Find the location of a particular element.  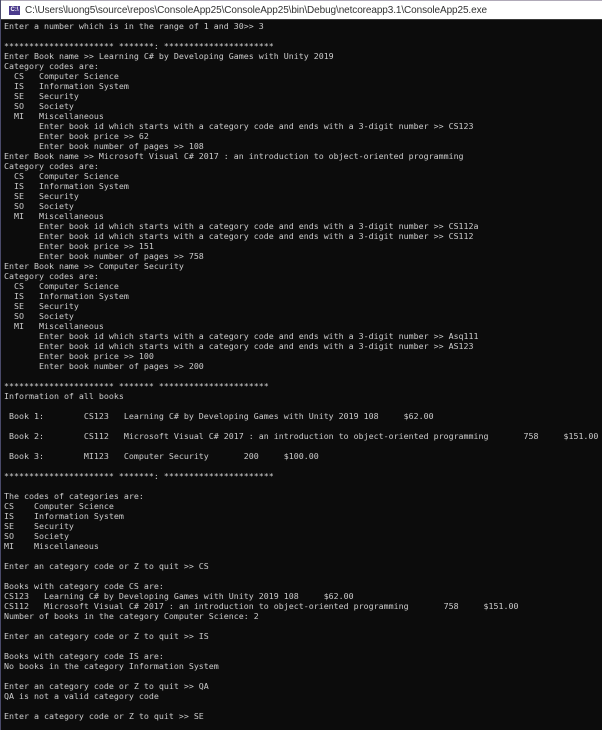

console-line: Books with category code CS are: is located at coordinates (84, 586).